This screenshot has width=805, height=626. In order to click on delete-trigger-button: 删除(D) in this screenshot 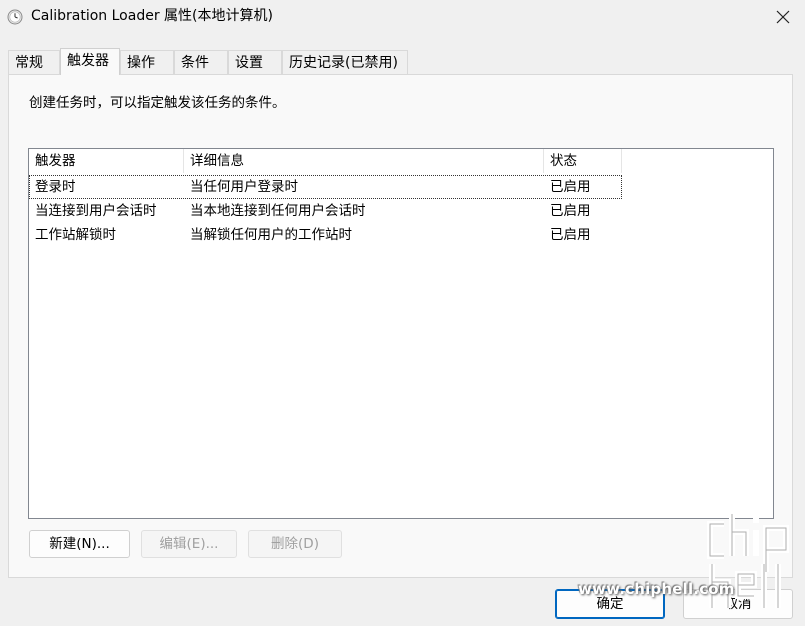, I will do `click(295, 544)`.